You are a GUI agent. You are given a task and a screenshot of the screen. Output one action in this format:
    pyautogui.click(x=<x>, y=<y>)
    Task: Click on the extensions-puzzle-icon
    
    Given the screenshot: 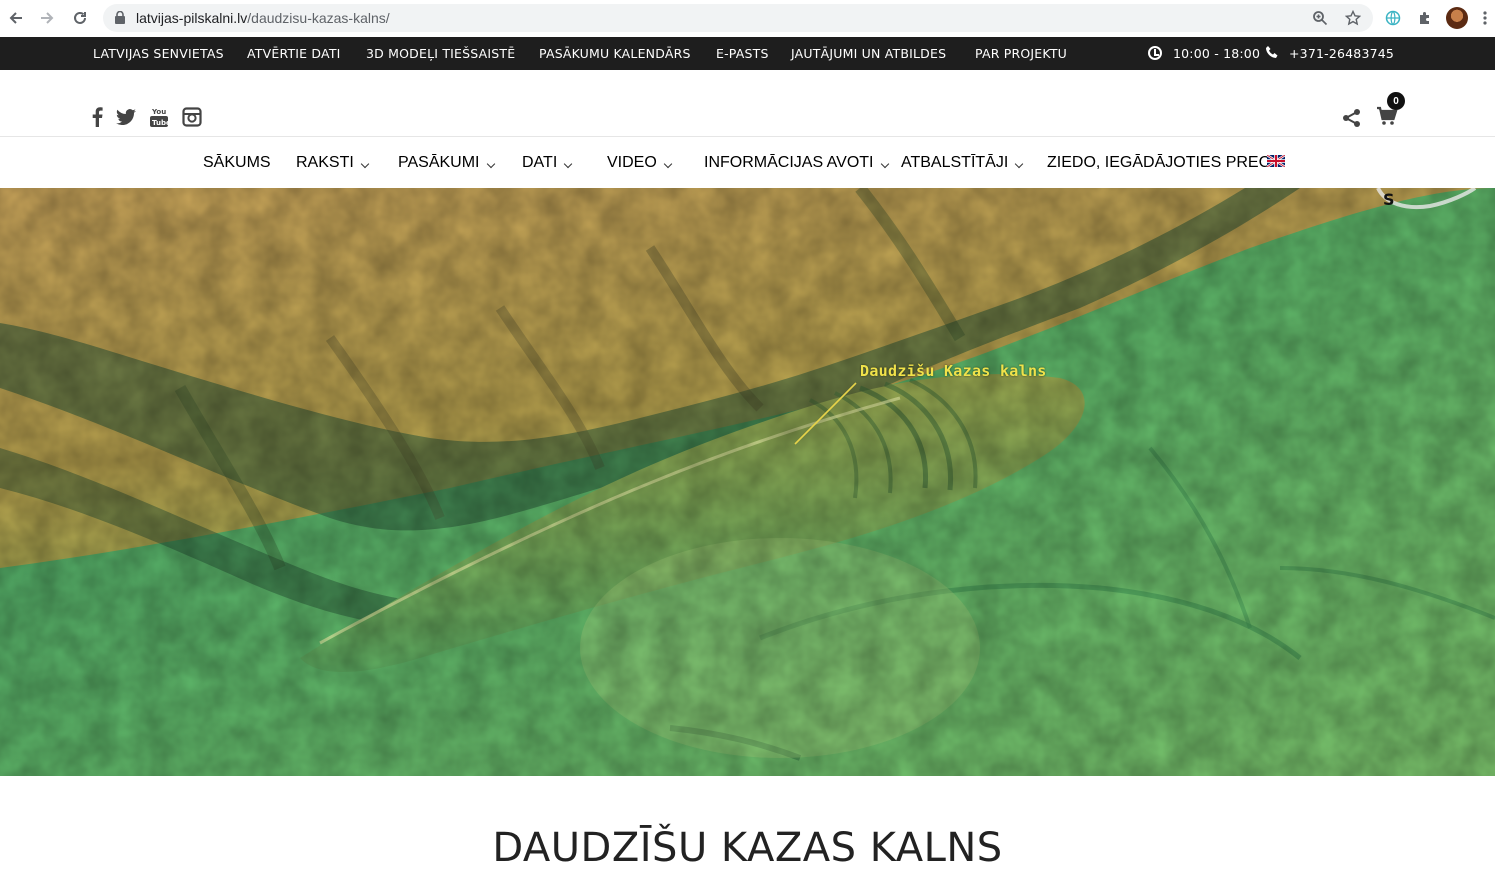 What is the action you would take?
    pyautogui.click(x=1425, y=18)
    